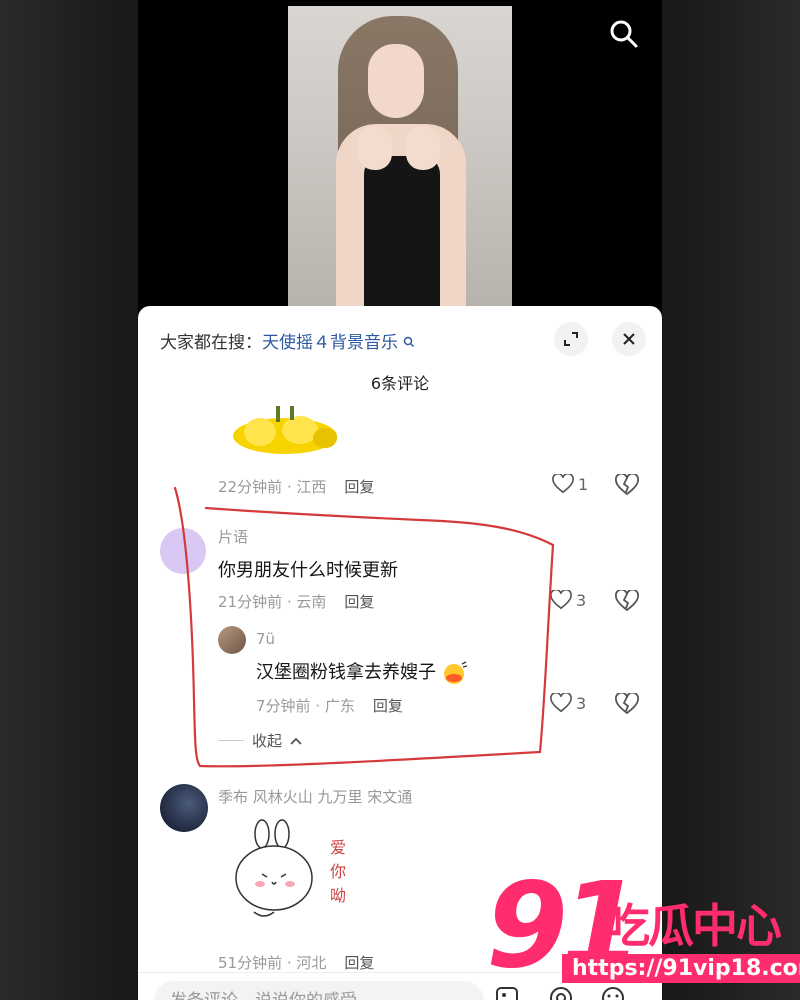  Describe the element at coordinates (338, 895) in the screenshot. I see `sticker-text-3: 呦` at that location.